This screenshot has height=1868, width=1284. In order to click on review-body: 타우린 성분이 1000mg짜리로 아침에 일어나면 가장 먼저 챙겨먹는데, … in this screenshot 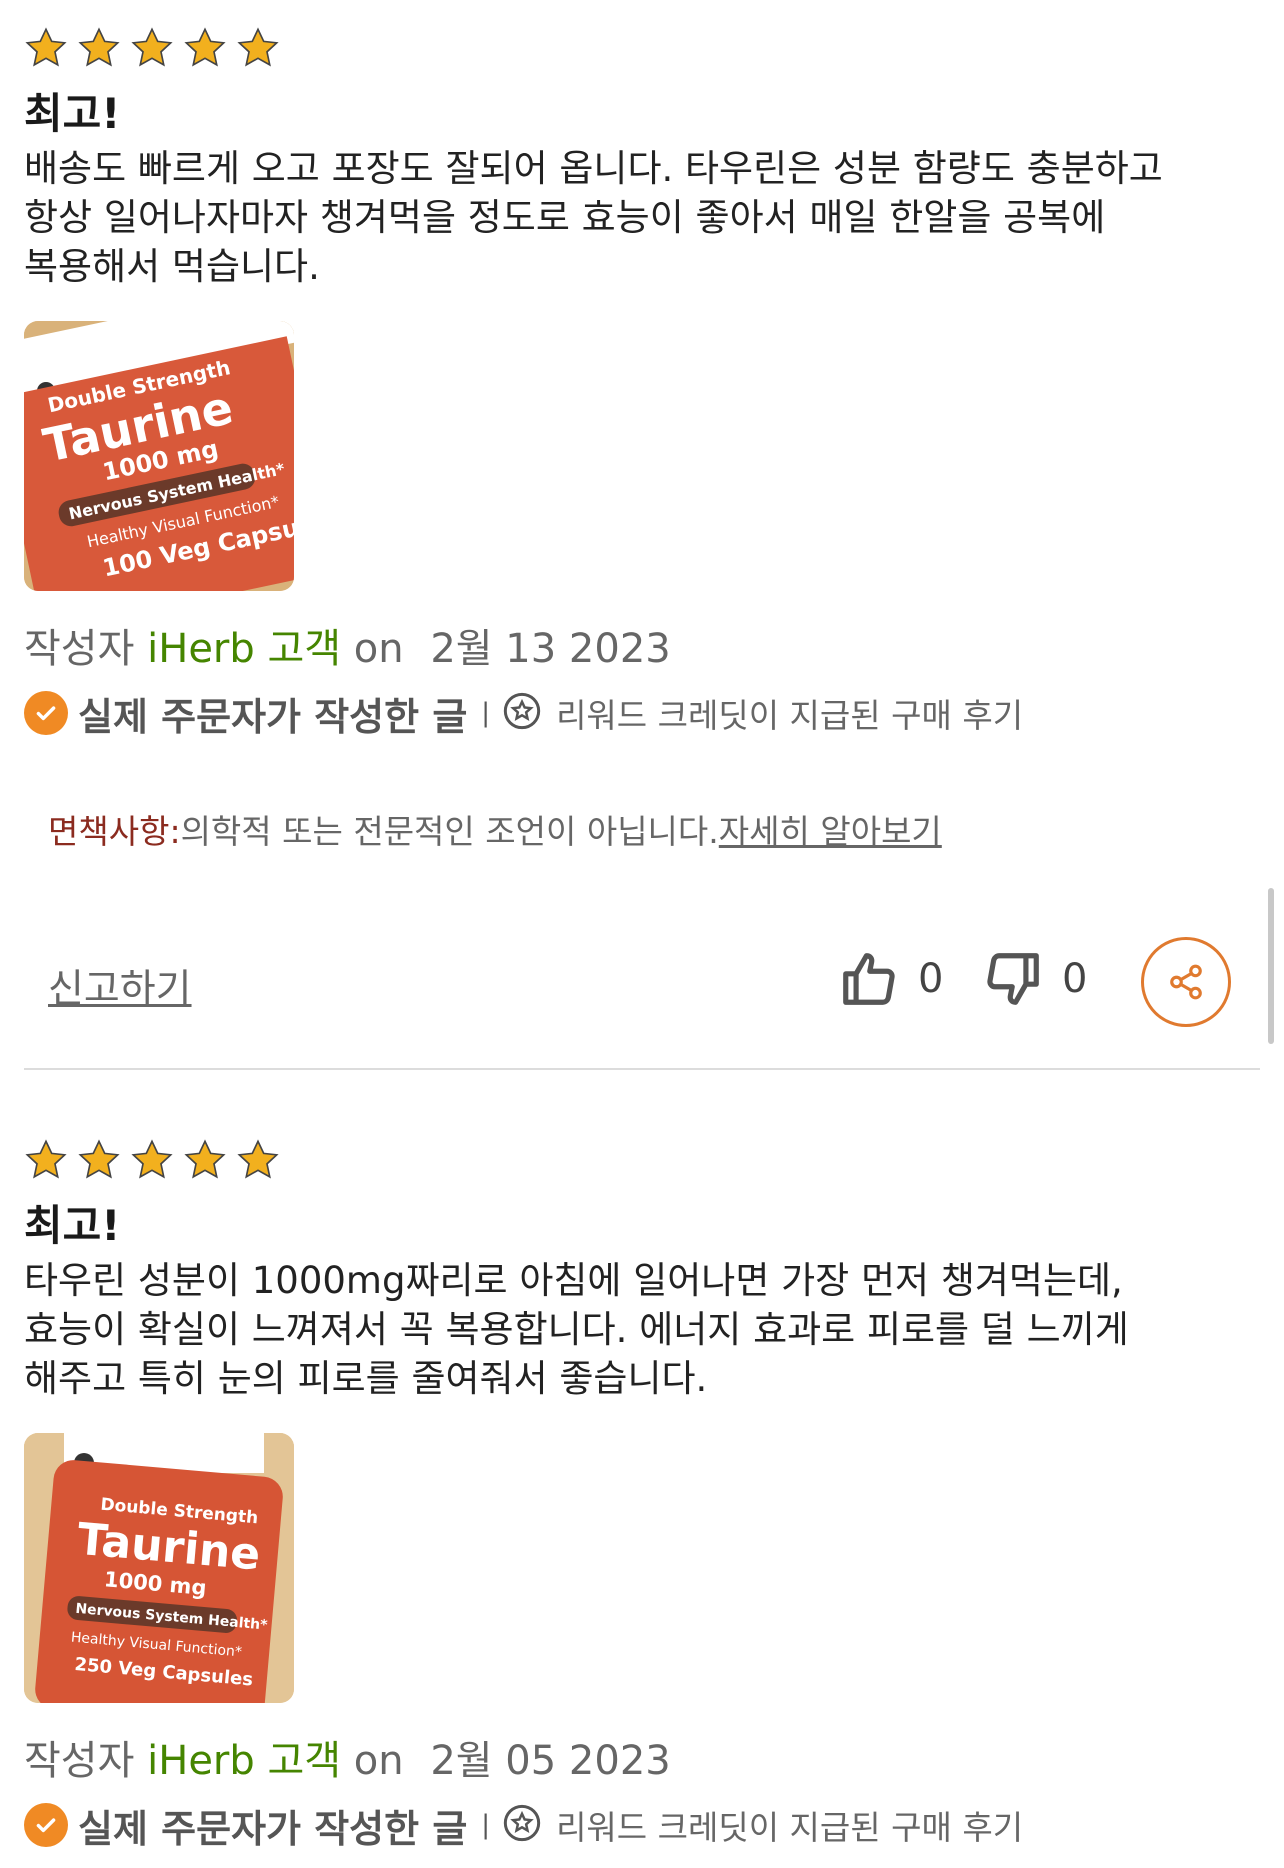, I will do `click(576, 1329)`.